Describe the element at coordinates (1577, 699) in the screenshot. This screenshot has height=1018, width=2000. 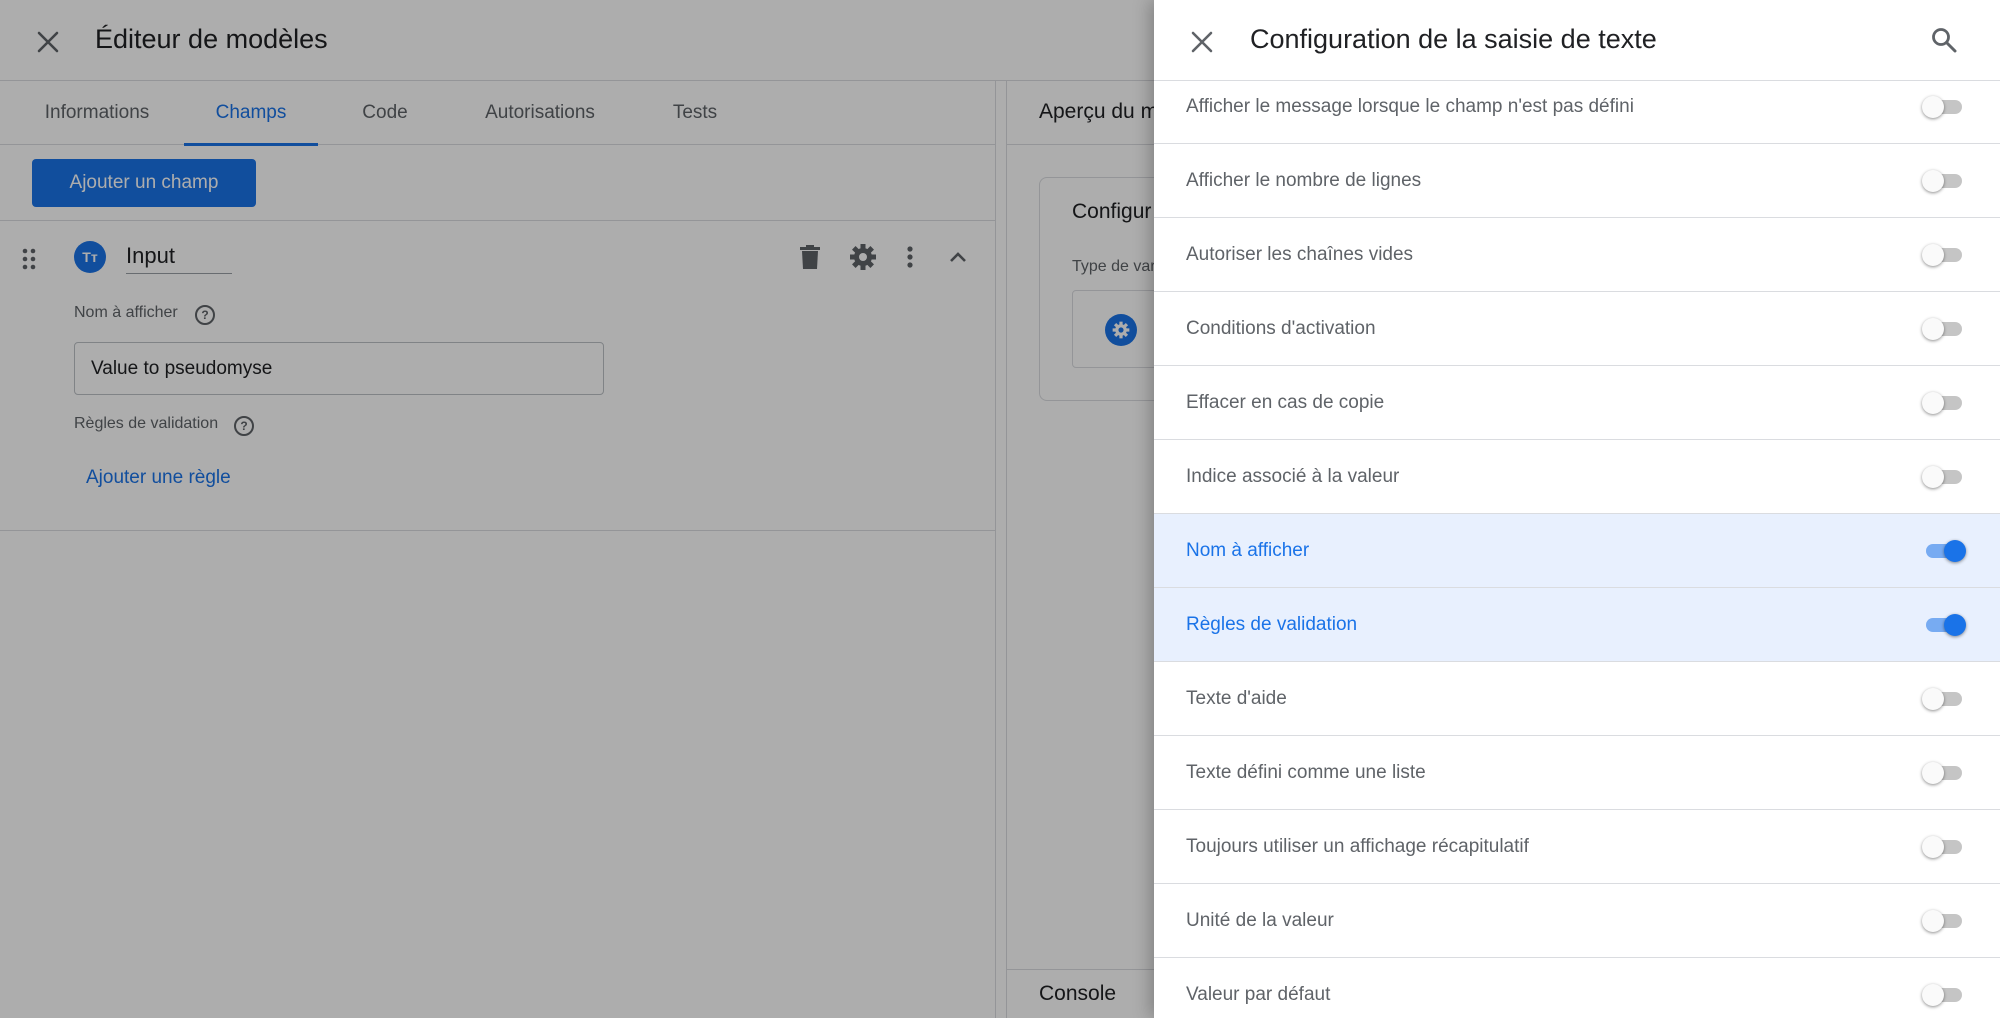
I see `setting-row: Texte d'aide` at that location.